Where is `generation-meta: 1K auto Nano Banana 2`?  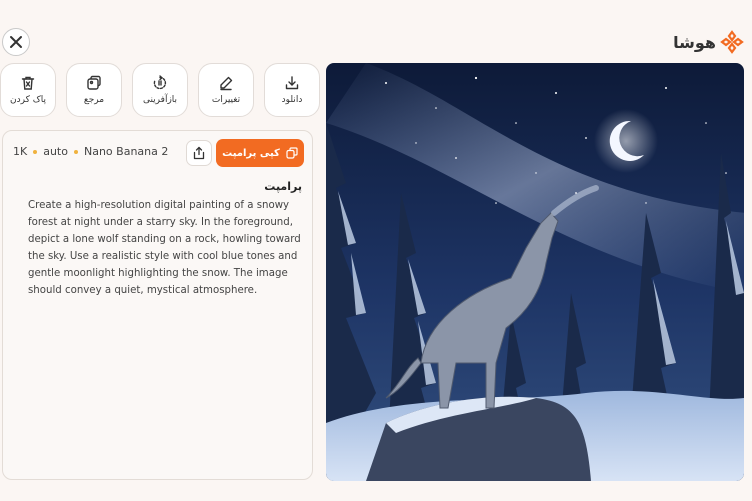
generation-meta: 1K auto Nano Banana 2 is located at coordinates (90, 151).